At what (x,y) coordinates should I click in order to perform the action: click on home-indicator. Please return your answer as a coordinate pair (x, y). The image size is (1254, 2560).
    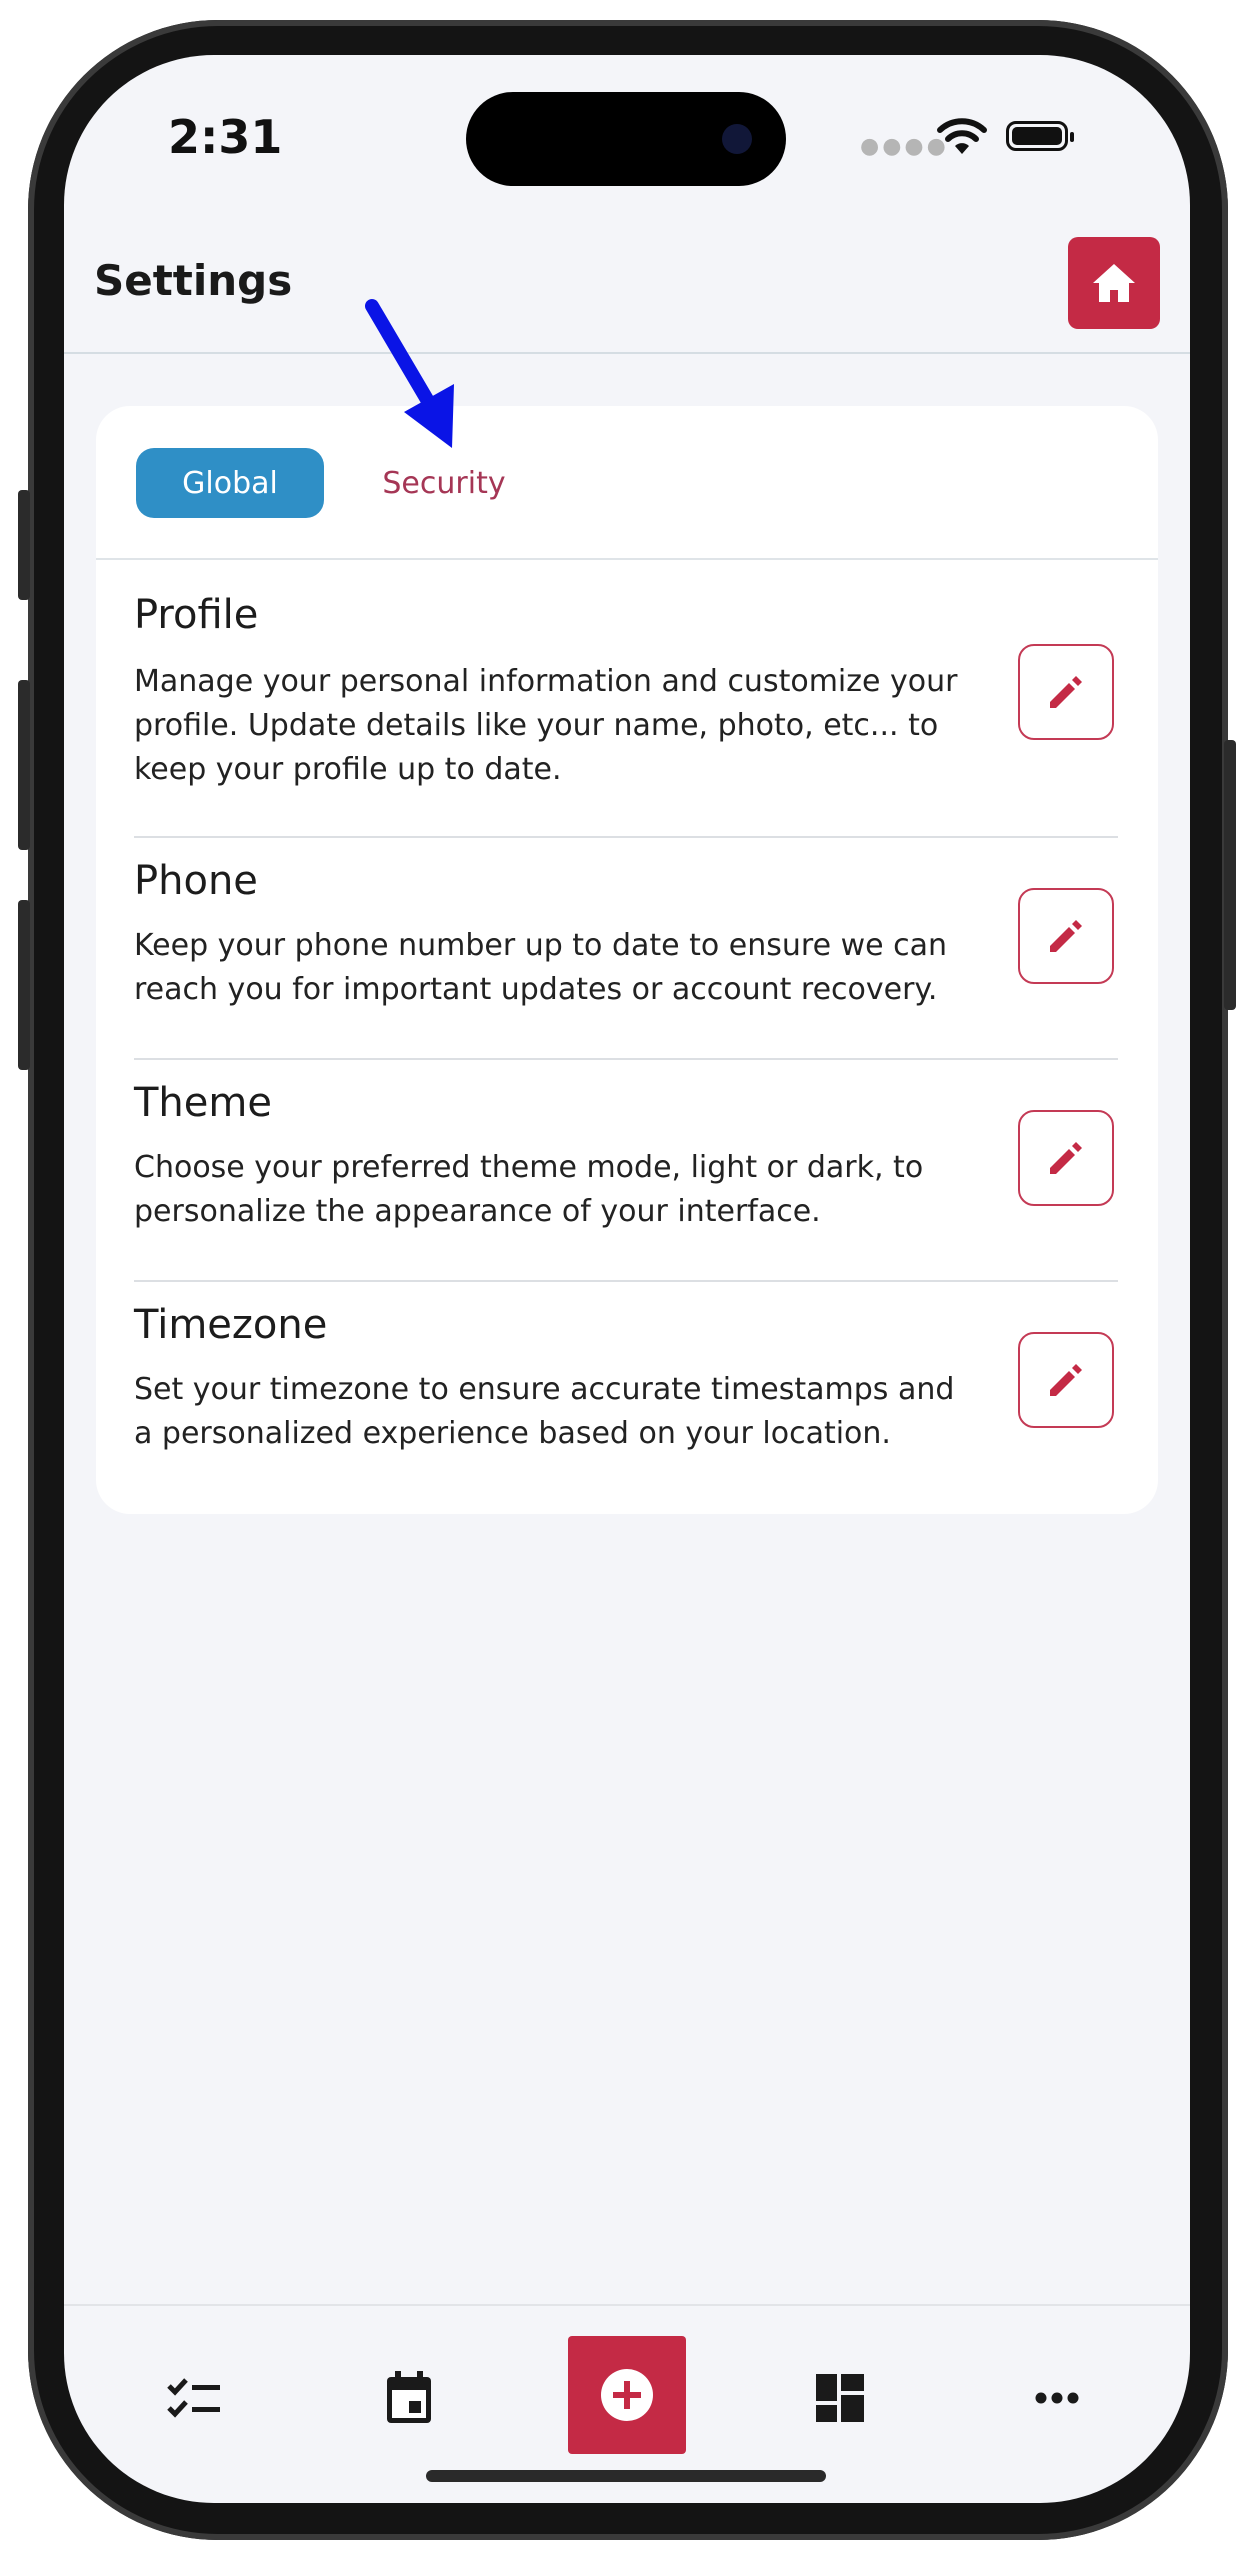
    Looking at the image, I should click on (626, 2476).